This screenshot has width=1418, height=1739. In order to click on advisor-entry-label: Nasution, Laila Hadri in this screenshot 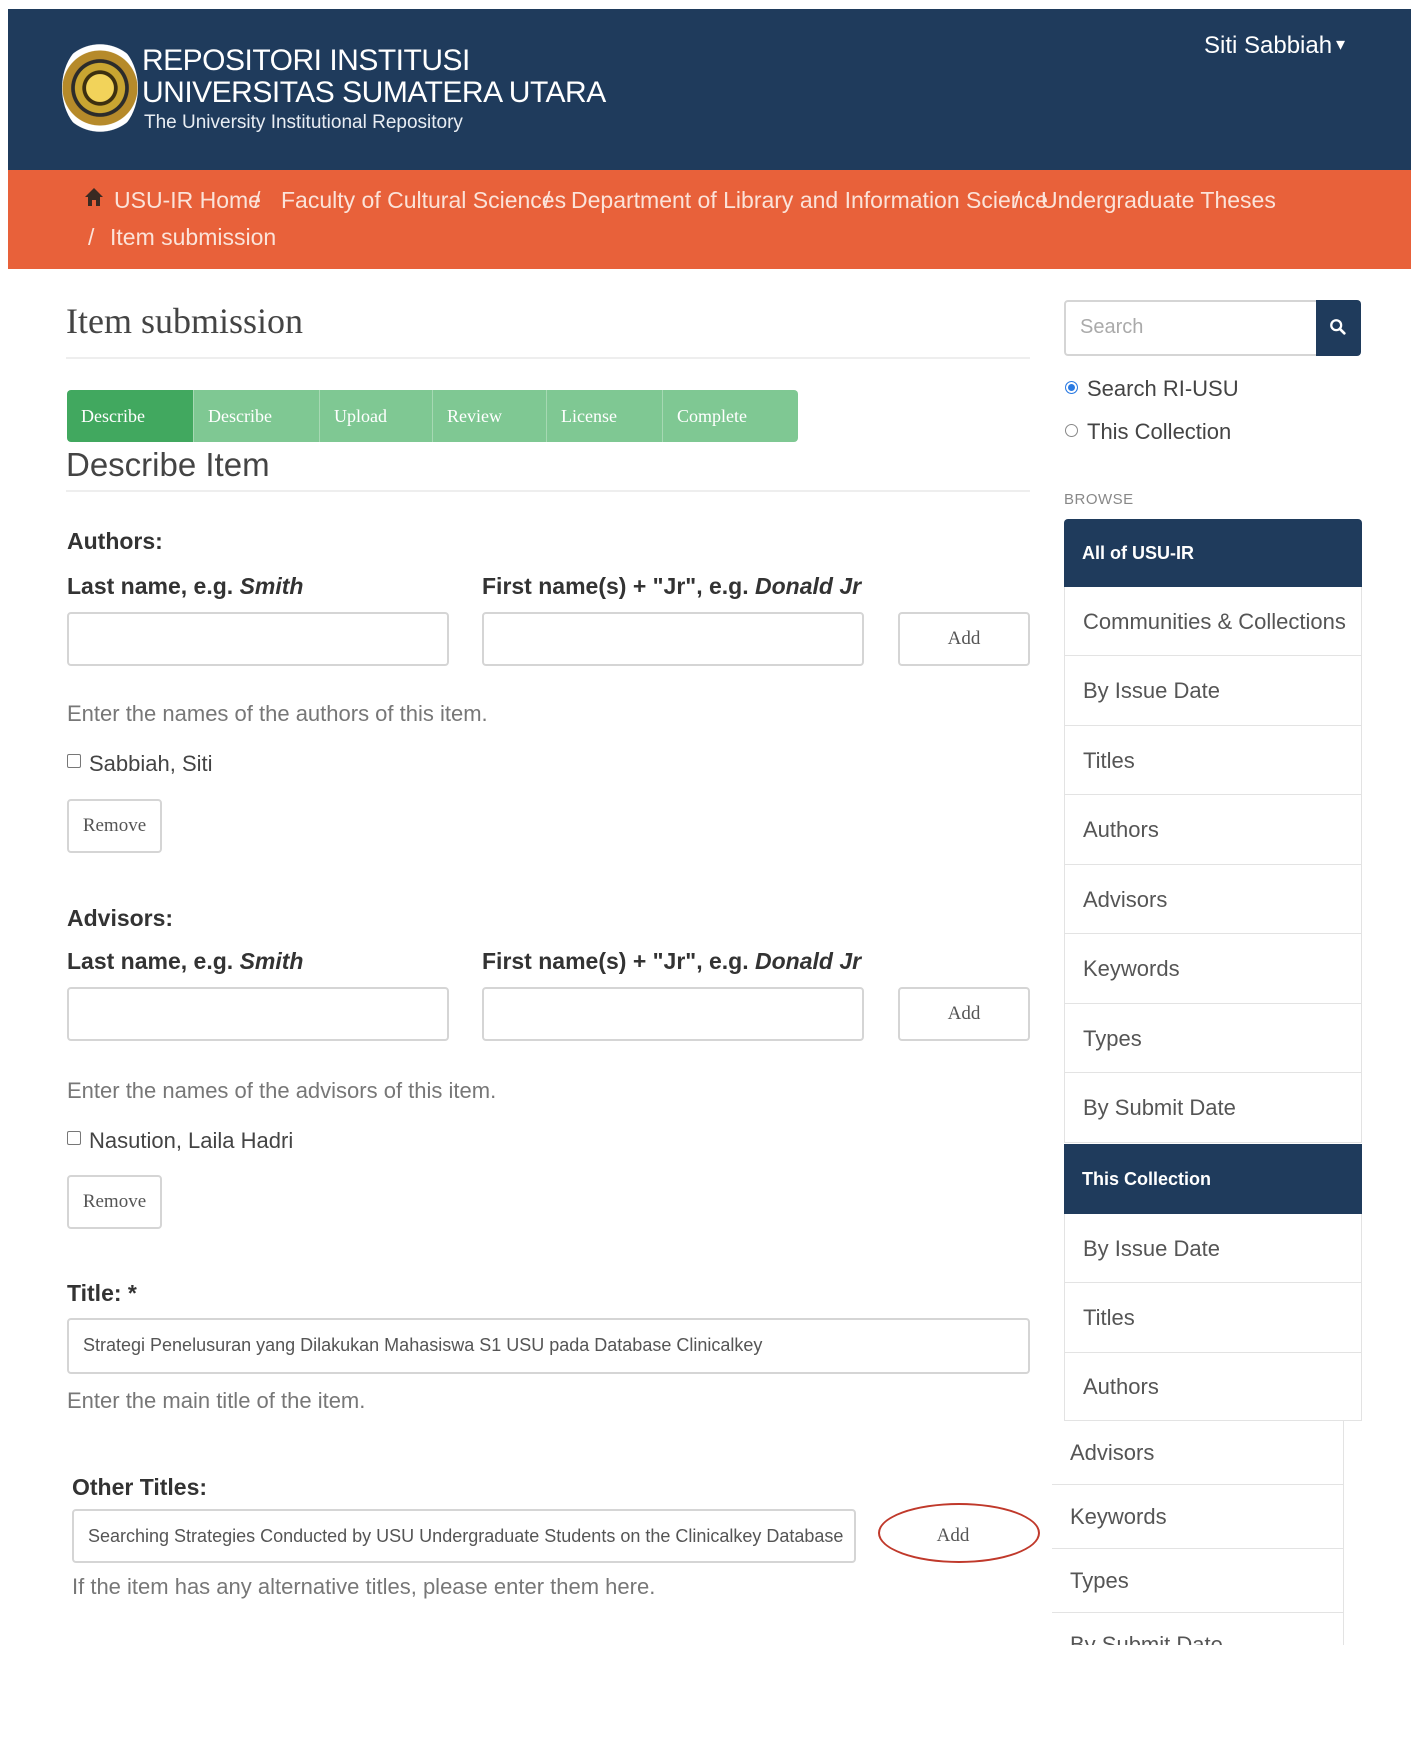, I will do `click(191, 1140)`.